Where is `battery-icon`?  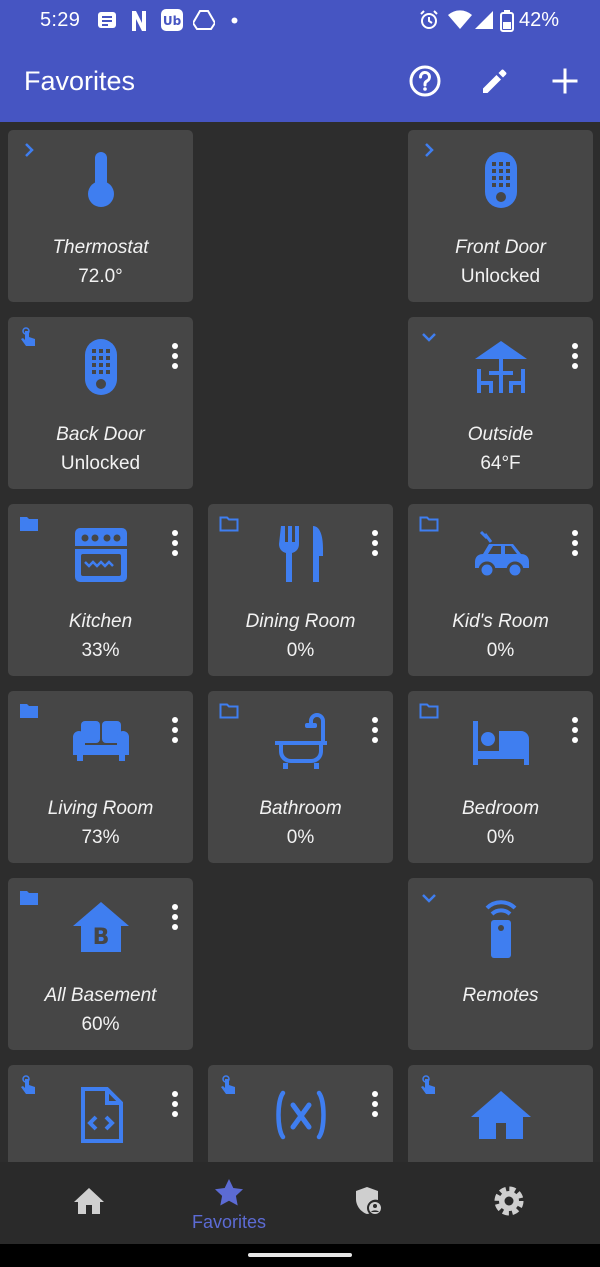 battery-icon is located at coordinates (507, 21).